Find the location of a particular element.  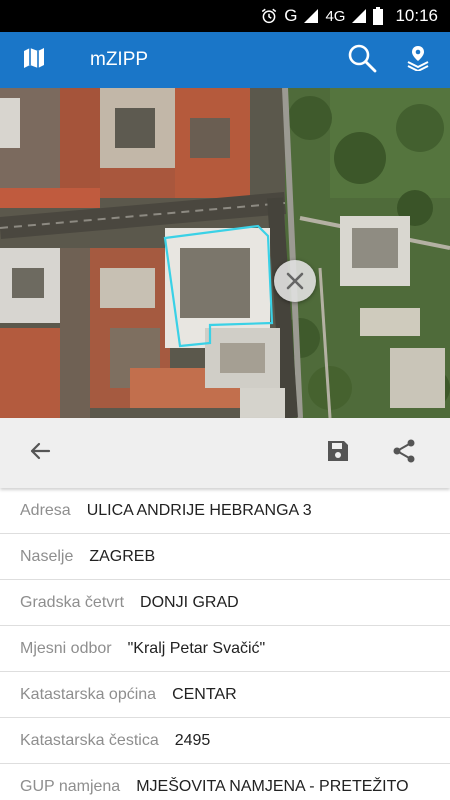

detail-toolbar is located at coordinates (225, 453).